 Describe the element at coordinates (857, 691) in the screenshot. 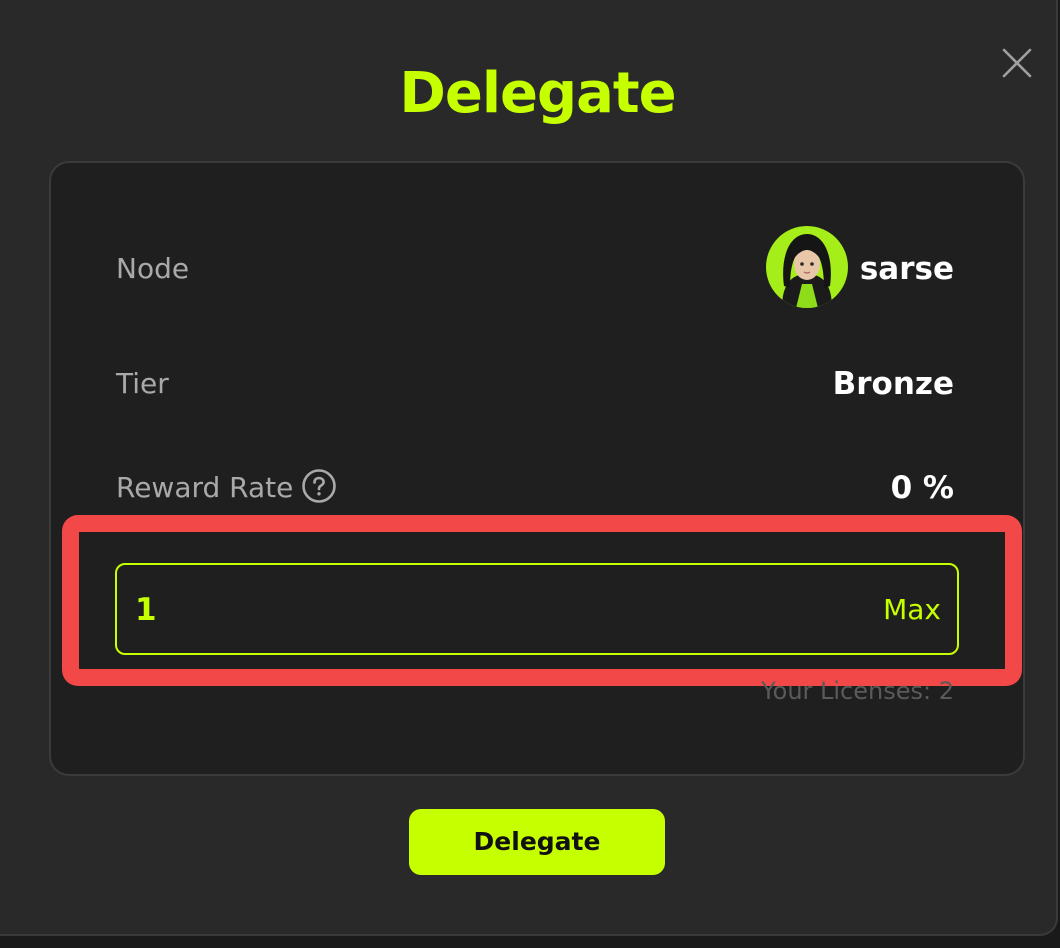

I see `licenses-count: Your Licenses: 2` at that location.